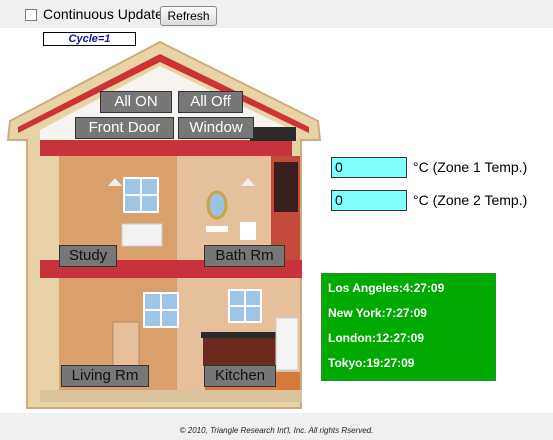 This screenshot has width=553, height=440. Describe the element at coordinates (376, 338) in the screenshot. I see `clock-london: London:12:27:09` at that location.